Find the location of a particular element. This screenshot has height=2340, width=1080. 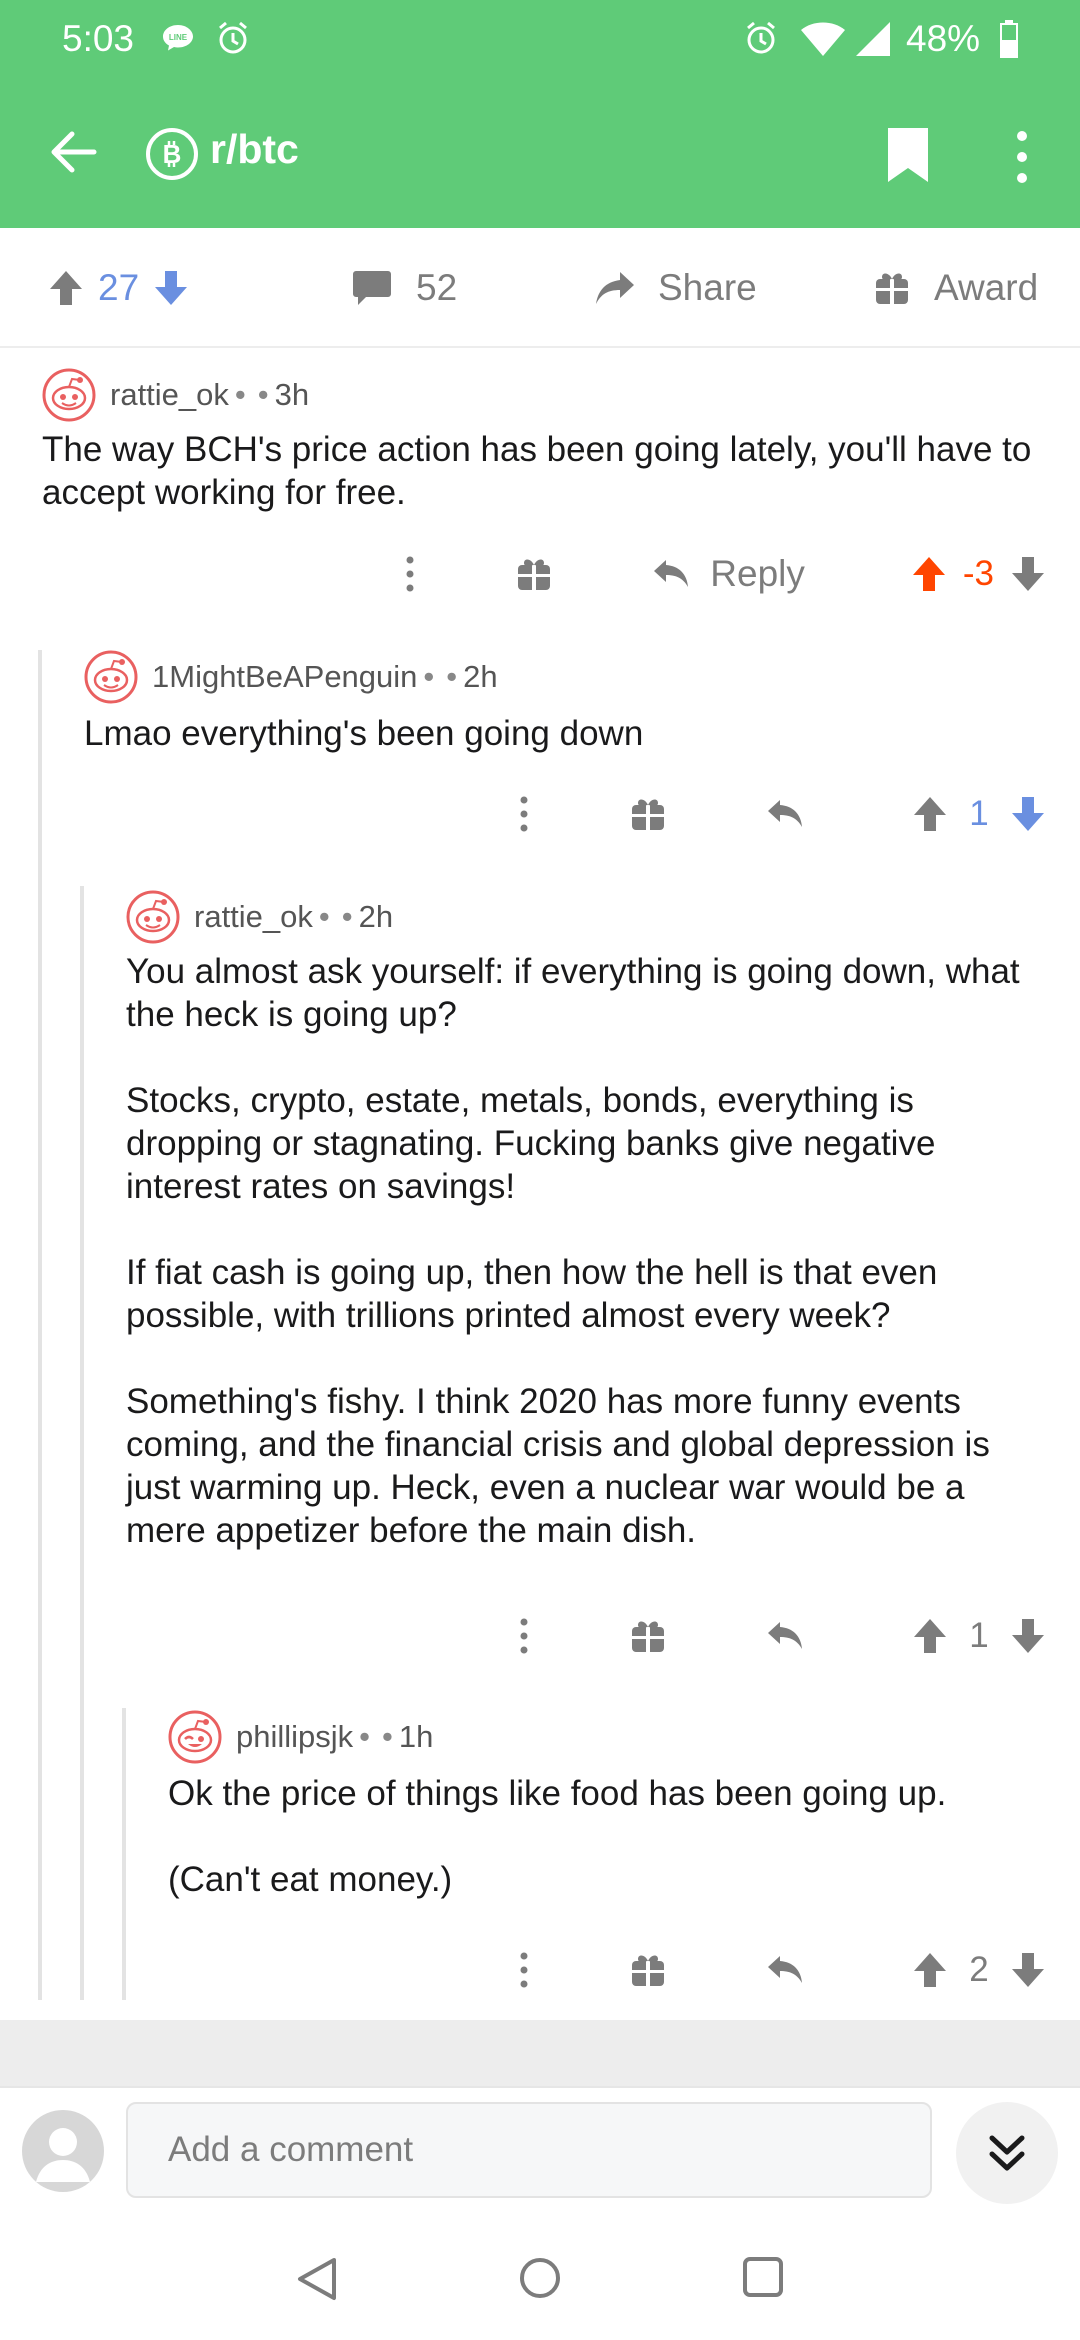

comment-header: 1MightBeAPenguin • • 2h is located at coordinates (291, 677).